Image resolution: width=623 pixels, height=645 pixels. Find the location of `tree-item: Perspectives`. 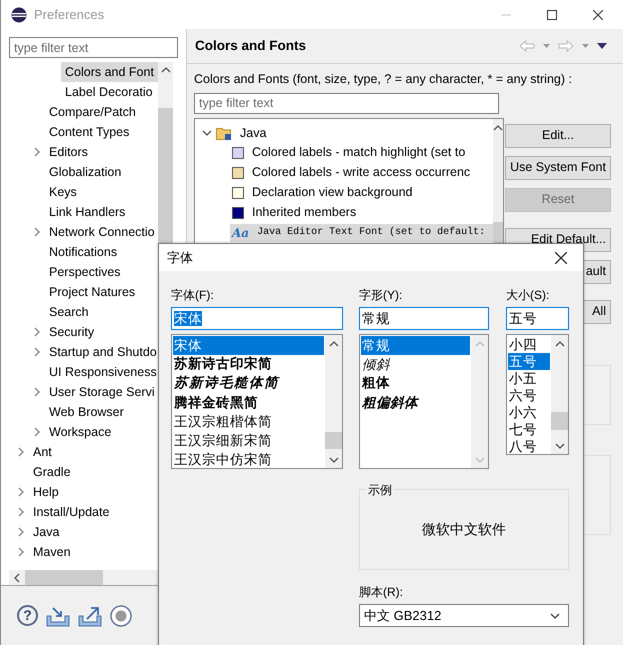

tree-item: Perspectives is located at coordinates (85, 272).